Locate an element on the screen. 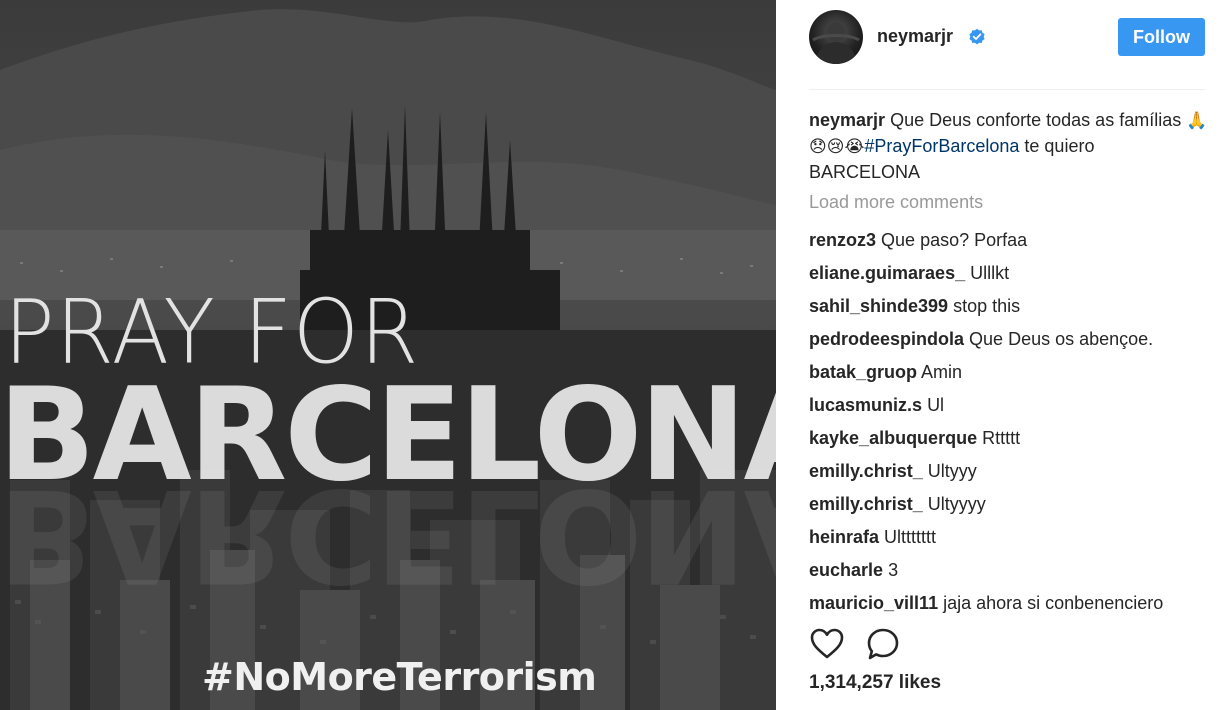  barcelona-text: BARCELONA is located at coordinates (388, 435).